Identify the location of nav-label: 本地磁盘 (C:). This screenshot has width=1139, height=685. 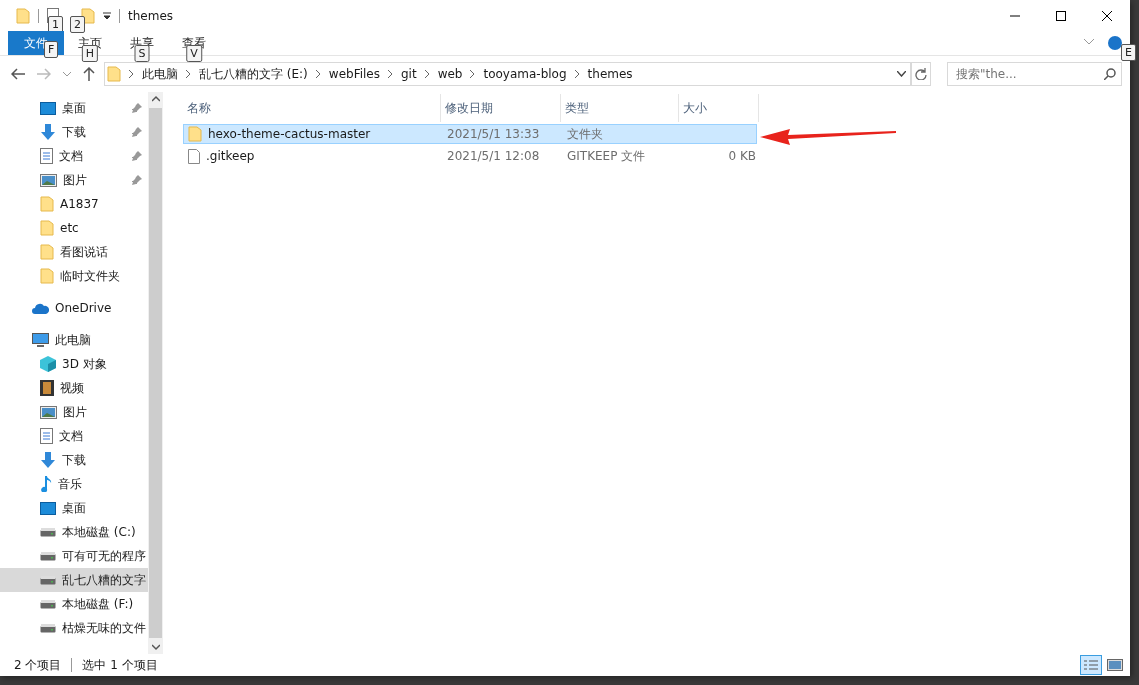
(99, 532).